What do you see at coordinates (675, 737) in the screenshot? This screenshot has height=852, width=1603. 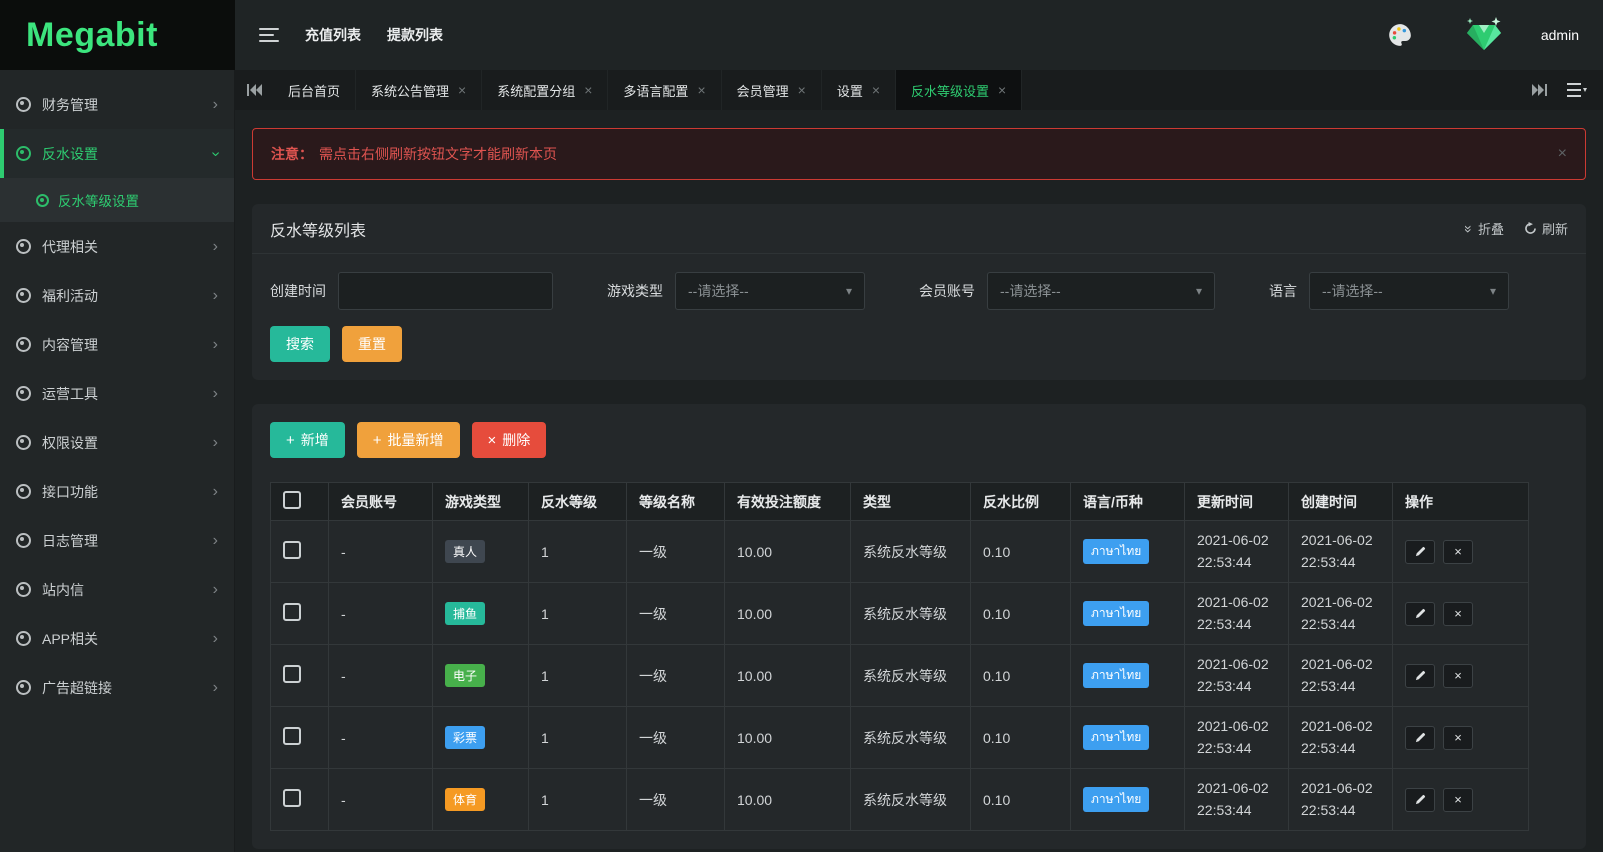 I see `level-name-cell: 一级` at bounding box center [675, 737].